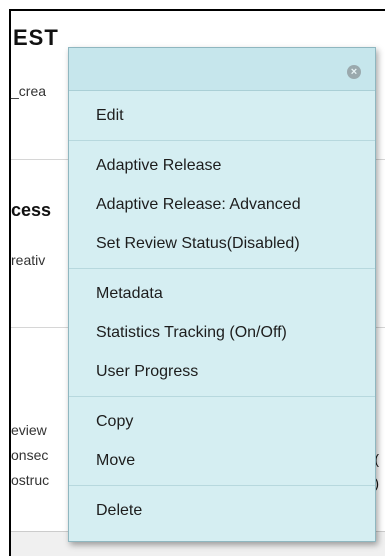 This screenshot has width=385, height=556. I want to click on menu-item-edit: Edit, so click(222, 115).